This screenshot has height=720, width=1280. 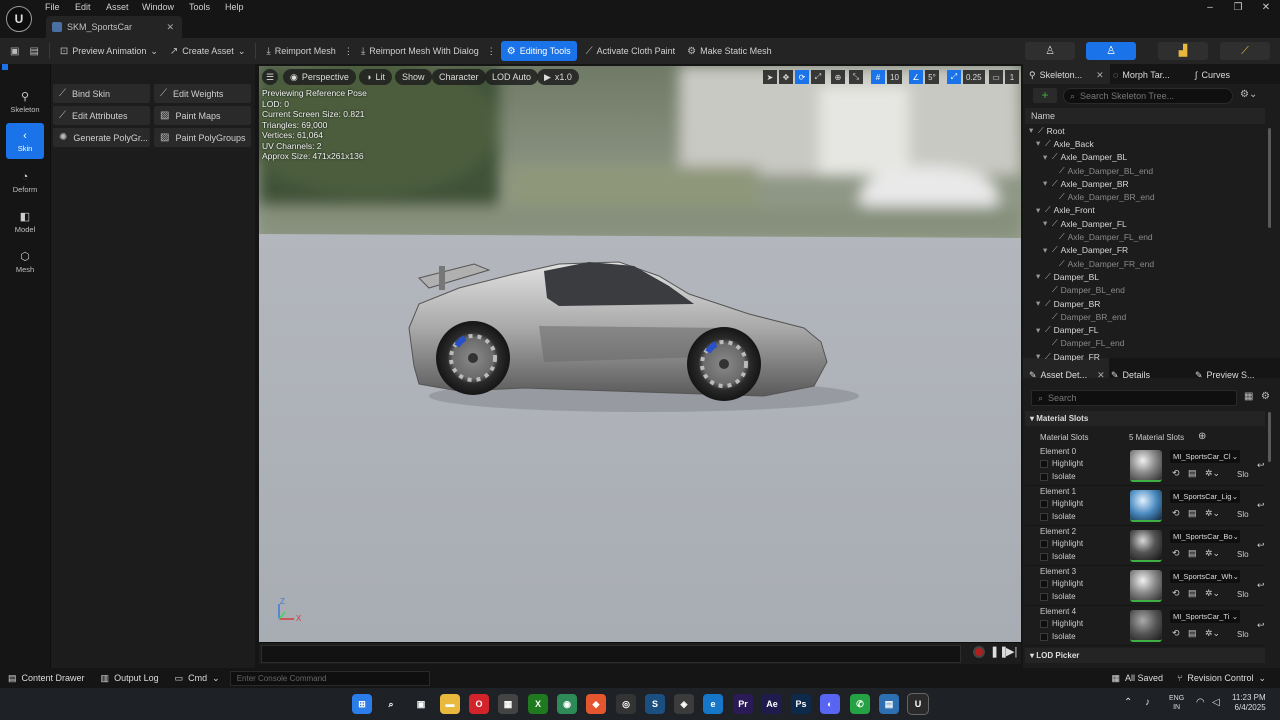 What do you see at coordinates (1134, 398) in the screenshot?
I see `details-search-input: ⌕ Search` at bounding box center [1134, 398].